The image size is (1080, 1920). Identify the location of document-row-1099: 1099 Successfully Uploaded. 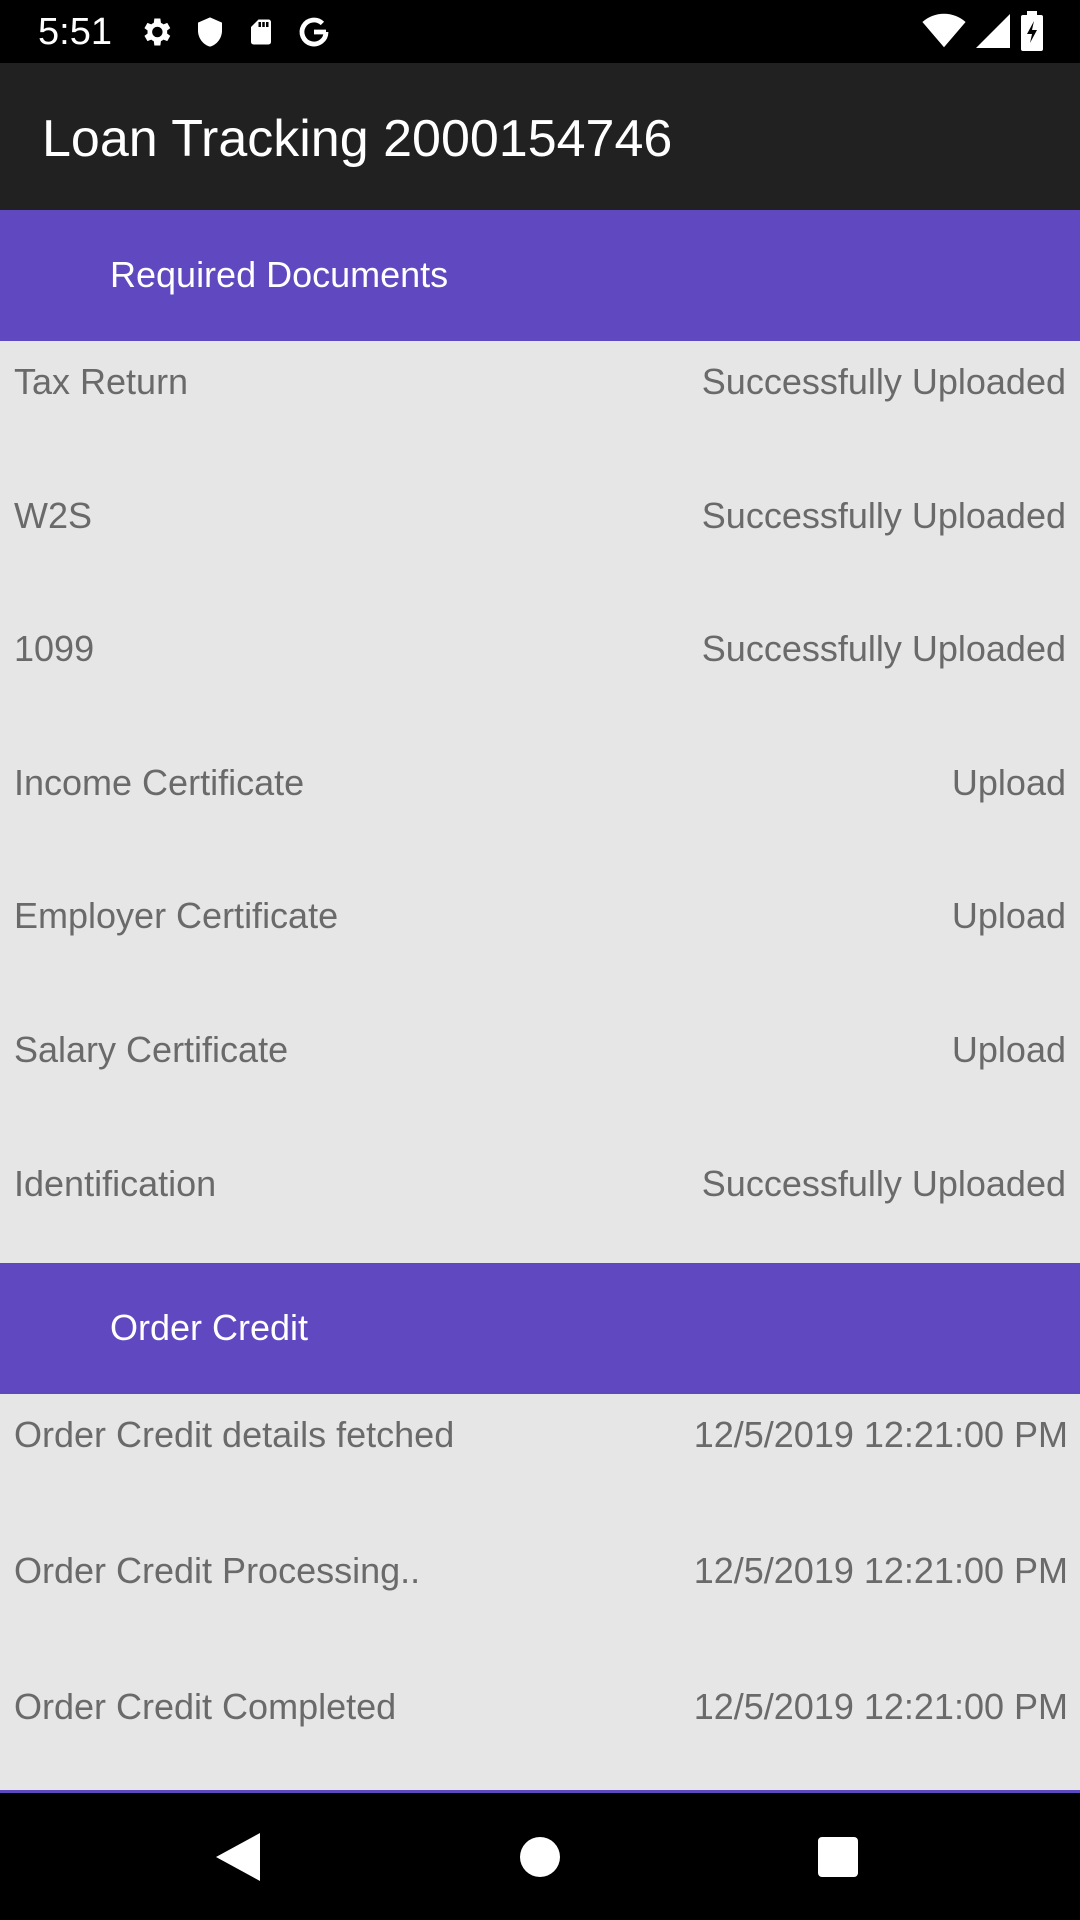
(540, 675).